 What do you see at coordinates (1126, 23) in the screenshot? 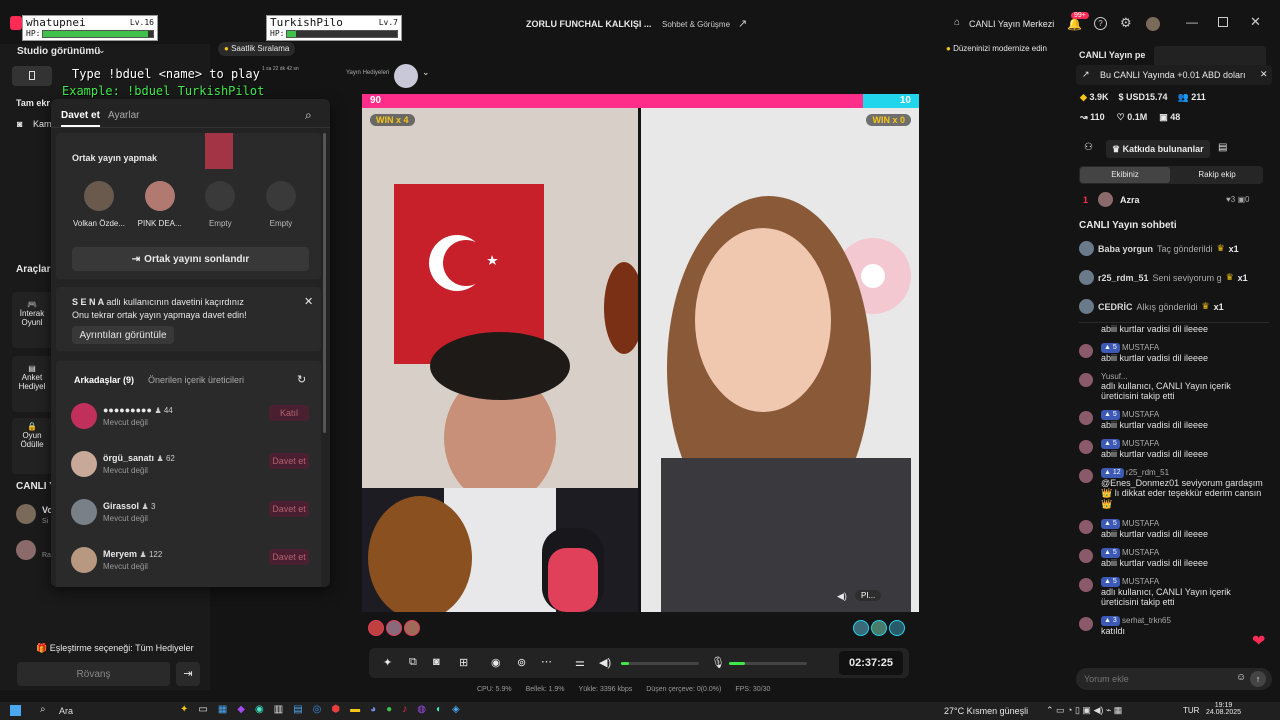
I see `gear-icon: ⚙` at bounding box center [1126, 23].